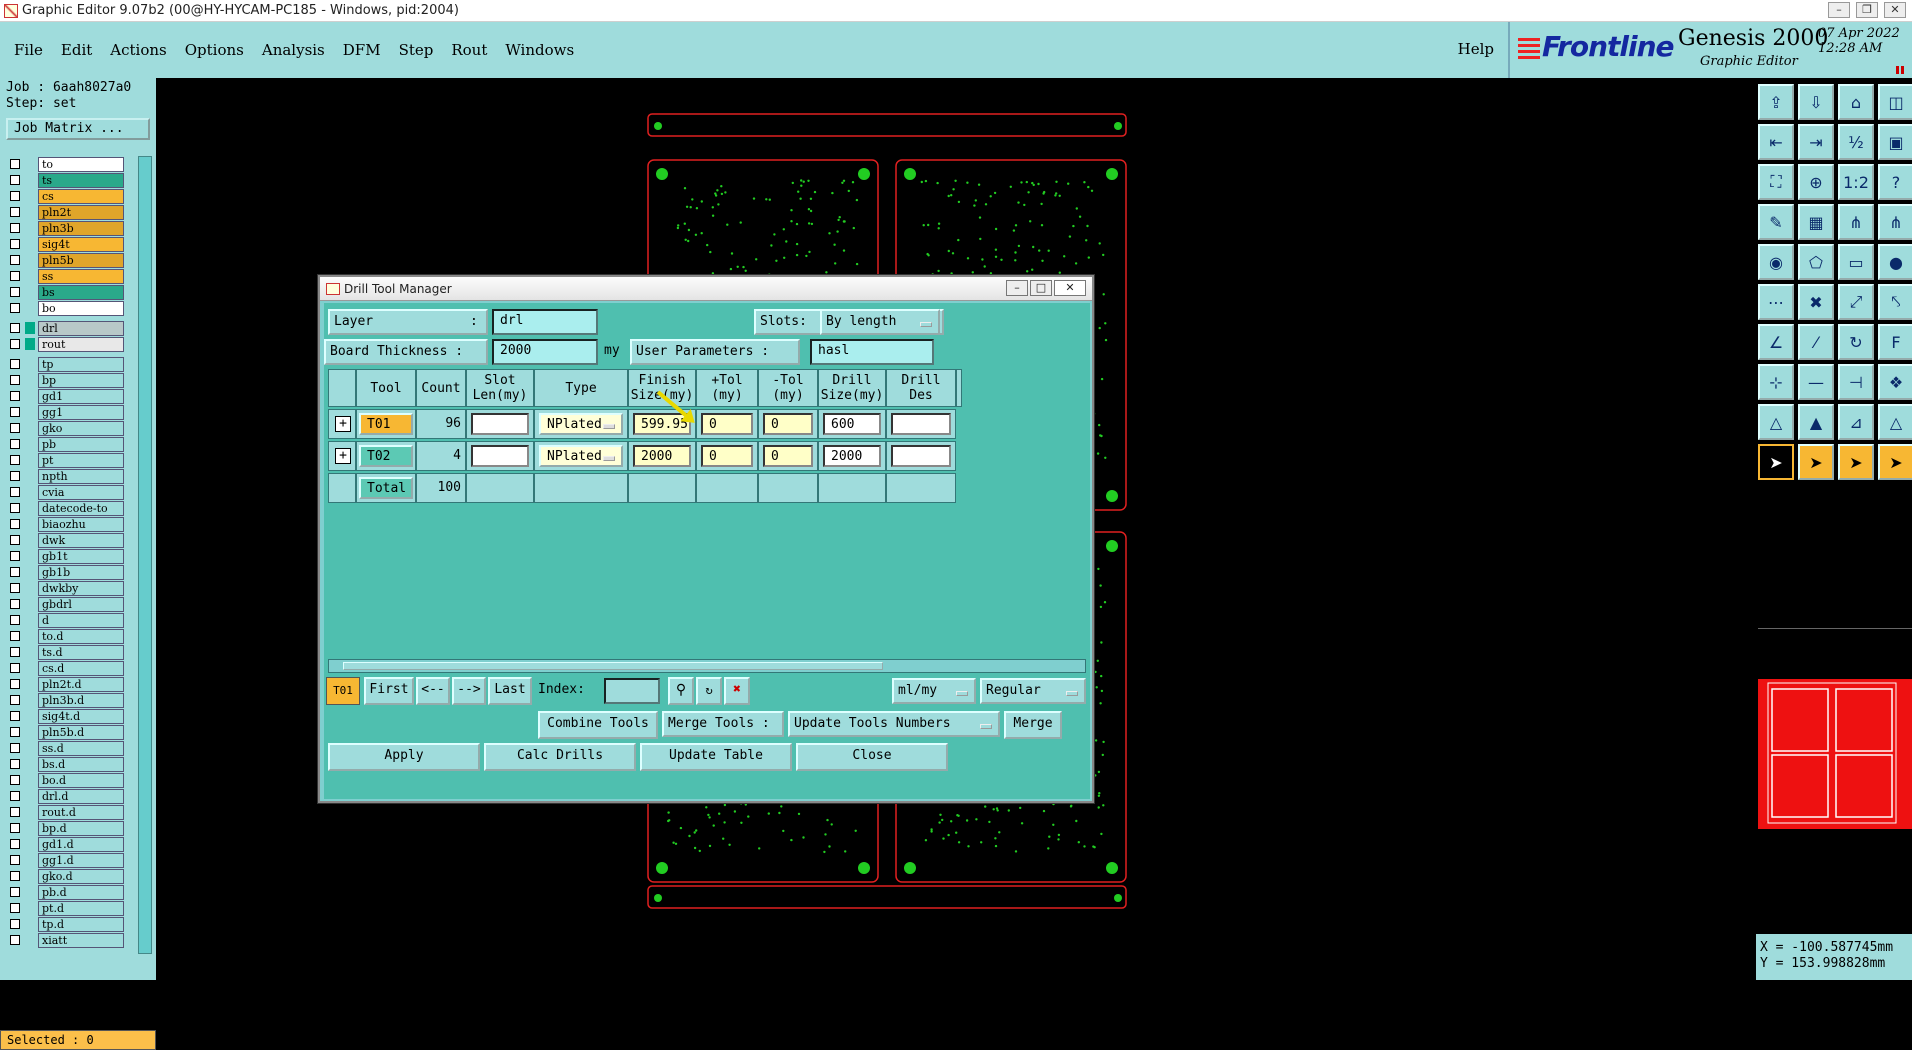 The width and height of the screenshot is (1912, 1050). Describe the element at coordinates (1816, 462) in the screenshot. I see `pointer2-icon: ➤` at that location.